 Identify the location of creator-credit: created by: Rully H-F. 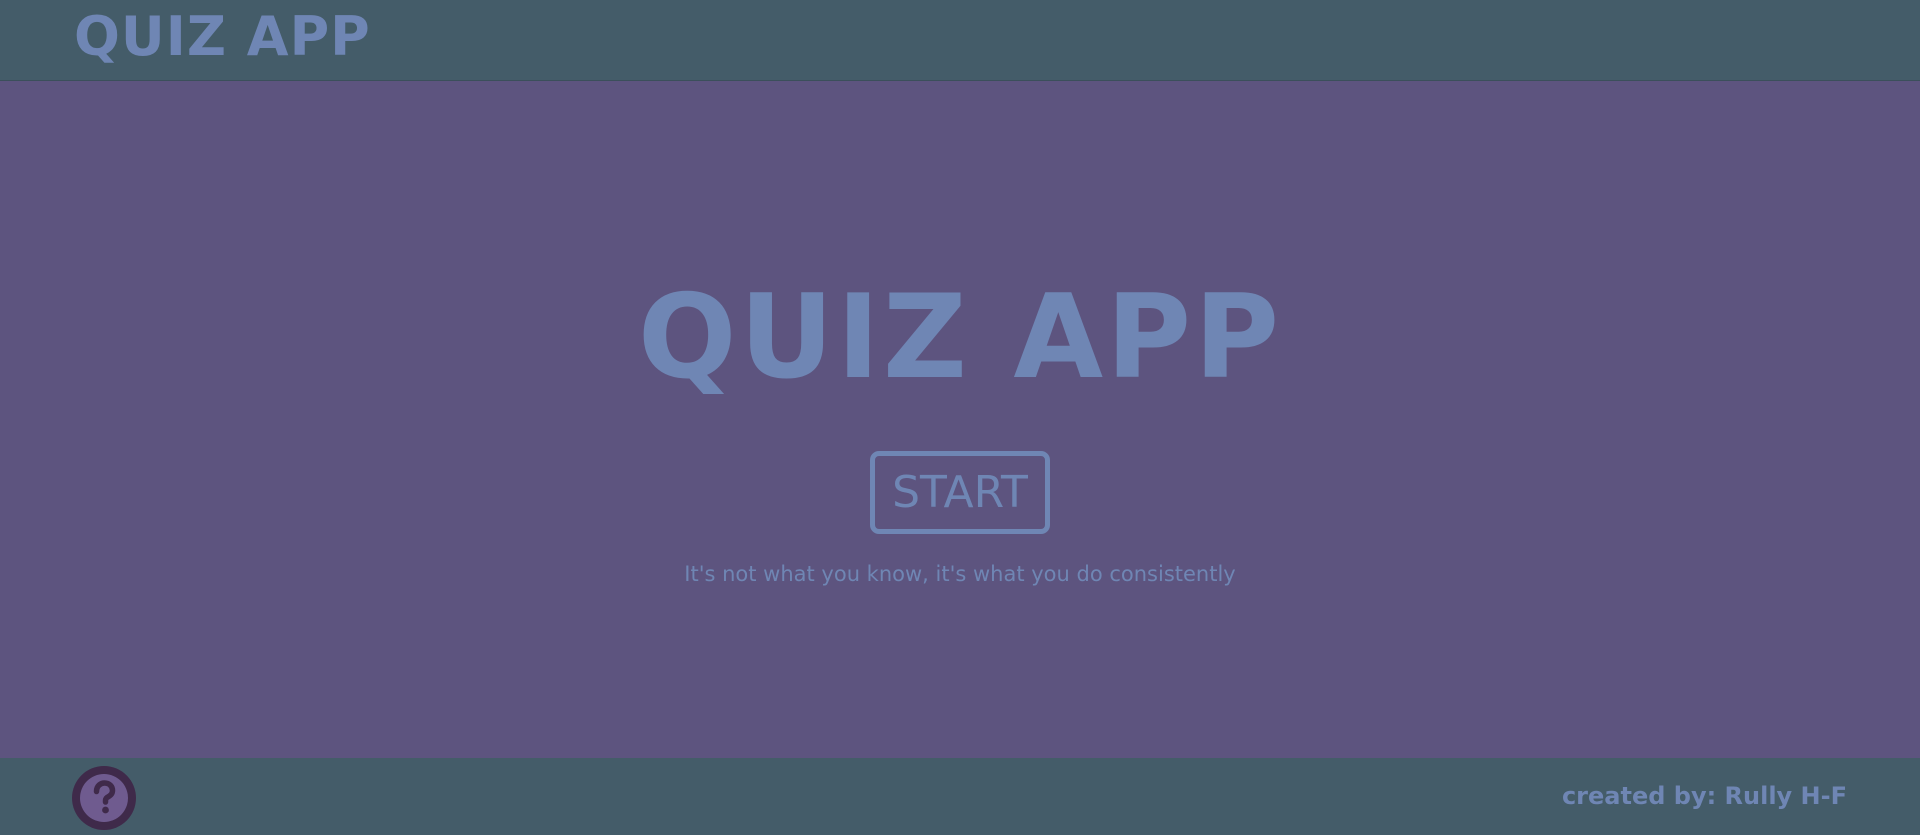
(1704, 796).